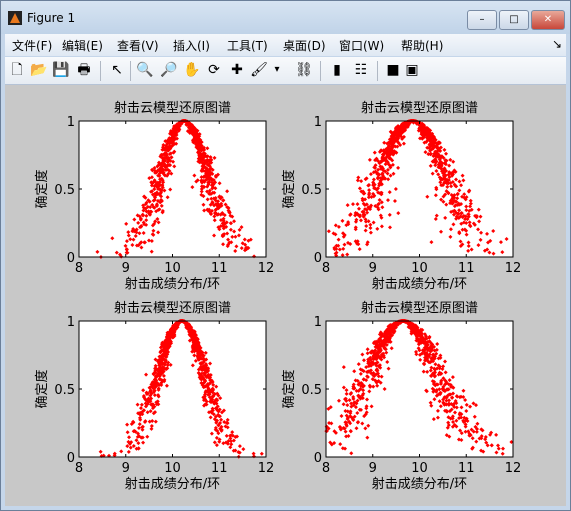 This screenshot has width=571, height=511. Describe the element at coordinates (82, 45) in the screenshot. I see `menu-item: 编辑(E)` at that location.